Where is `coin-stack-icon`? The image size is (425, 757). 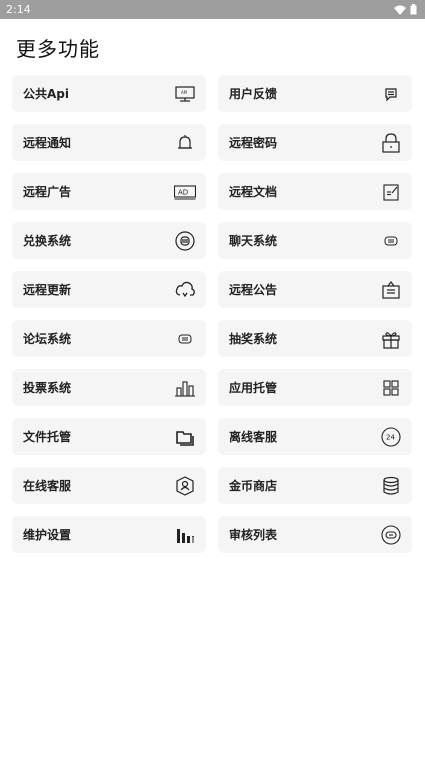
coin-stack-icon is located at coordinates (391, 486).